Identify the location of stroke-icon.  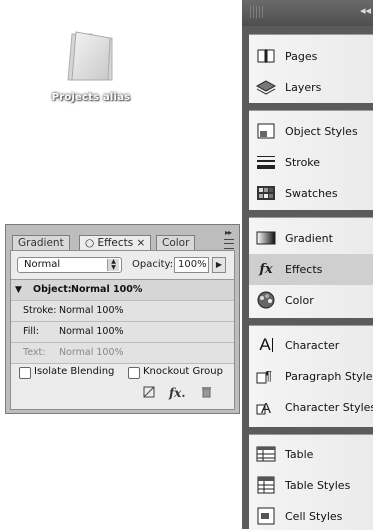
(266, 162).